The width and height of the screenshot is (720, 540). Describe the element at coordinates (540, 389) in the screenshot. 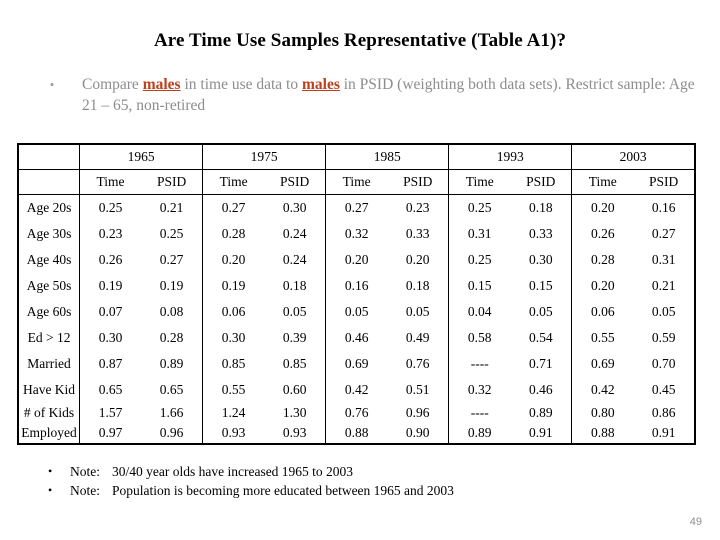

I see `table-cell: 0.46` at that location.